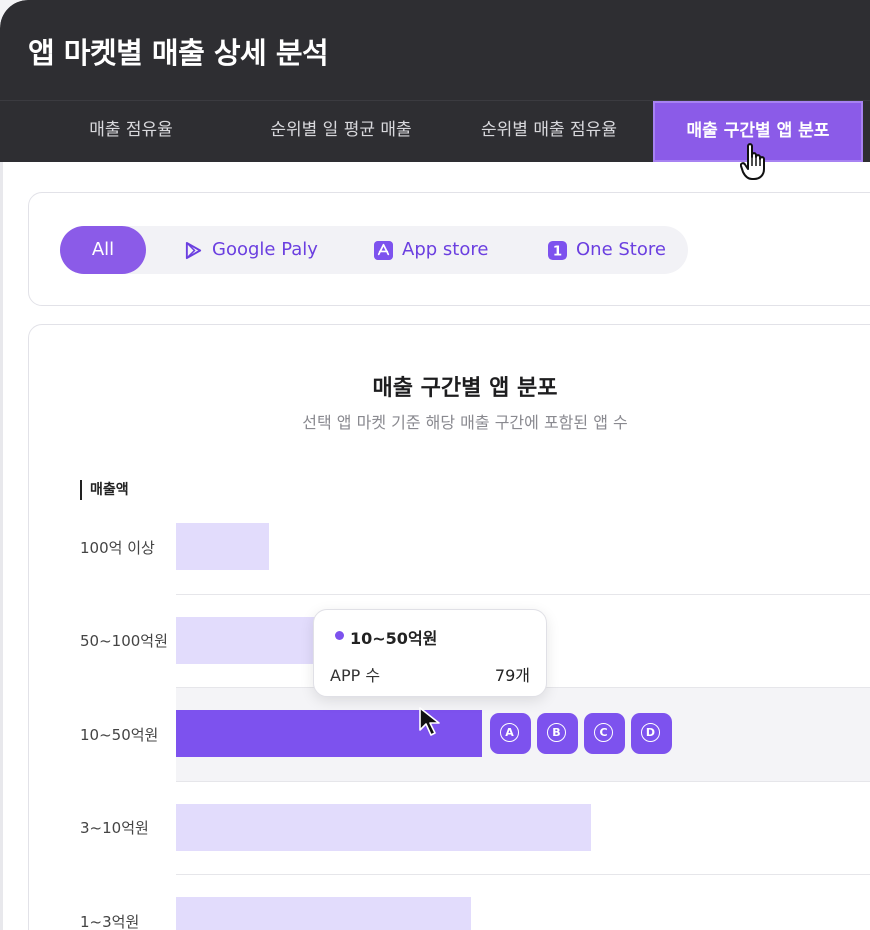  I want to click on arrow-cursor-icon, so click(429, 721).